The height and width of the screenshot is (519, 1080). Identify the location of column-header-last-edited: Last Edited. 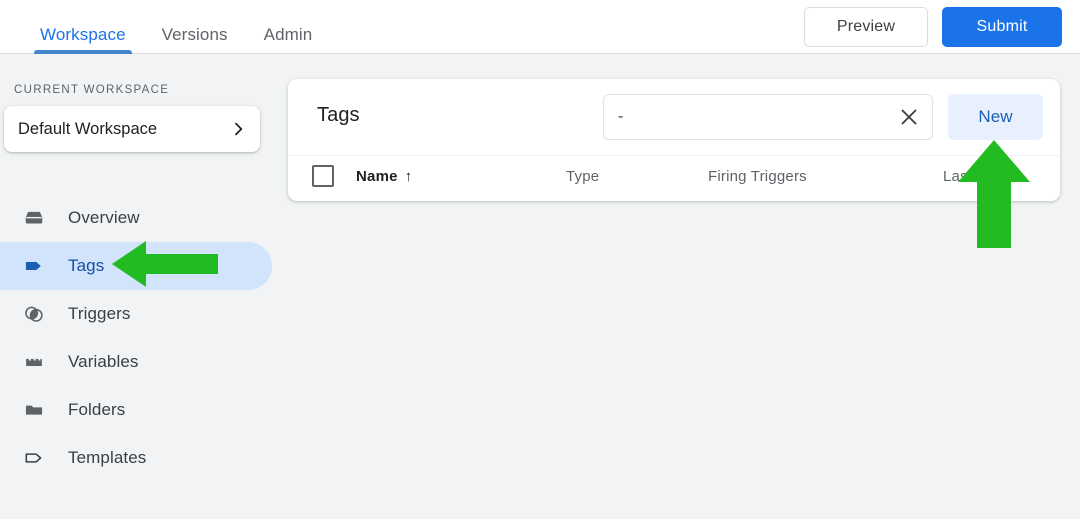
(981, 176).